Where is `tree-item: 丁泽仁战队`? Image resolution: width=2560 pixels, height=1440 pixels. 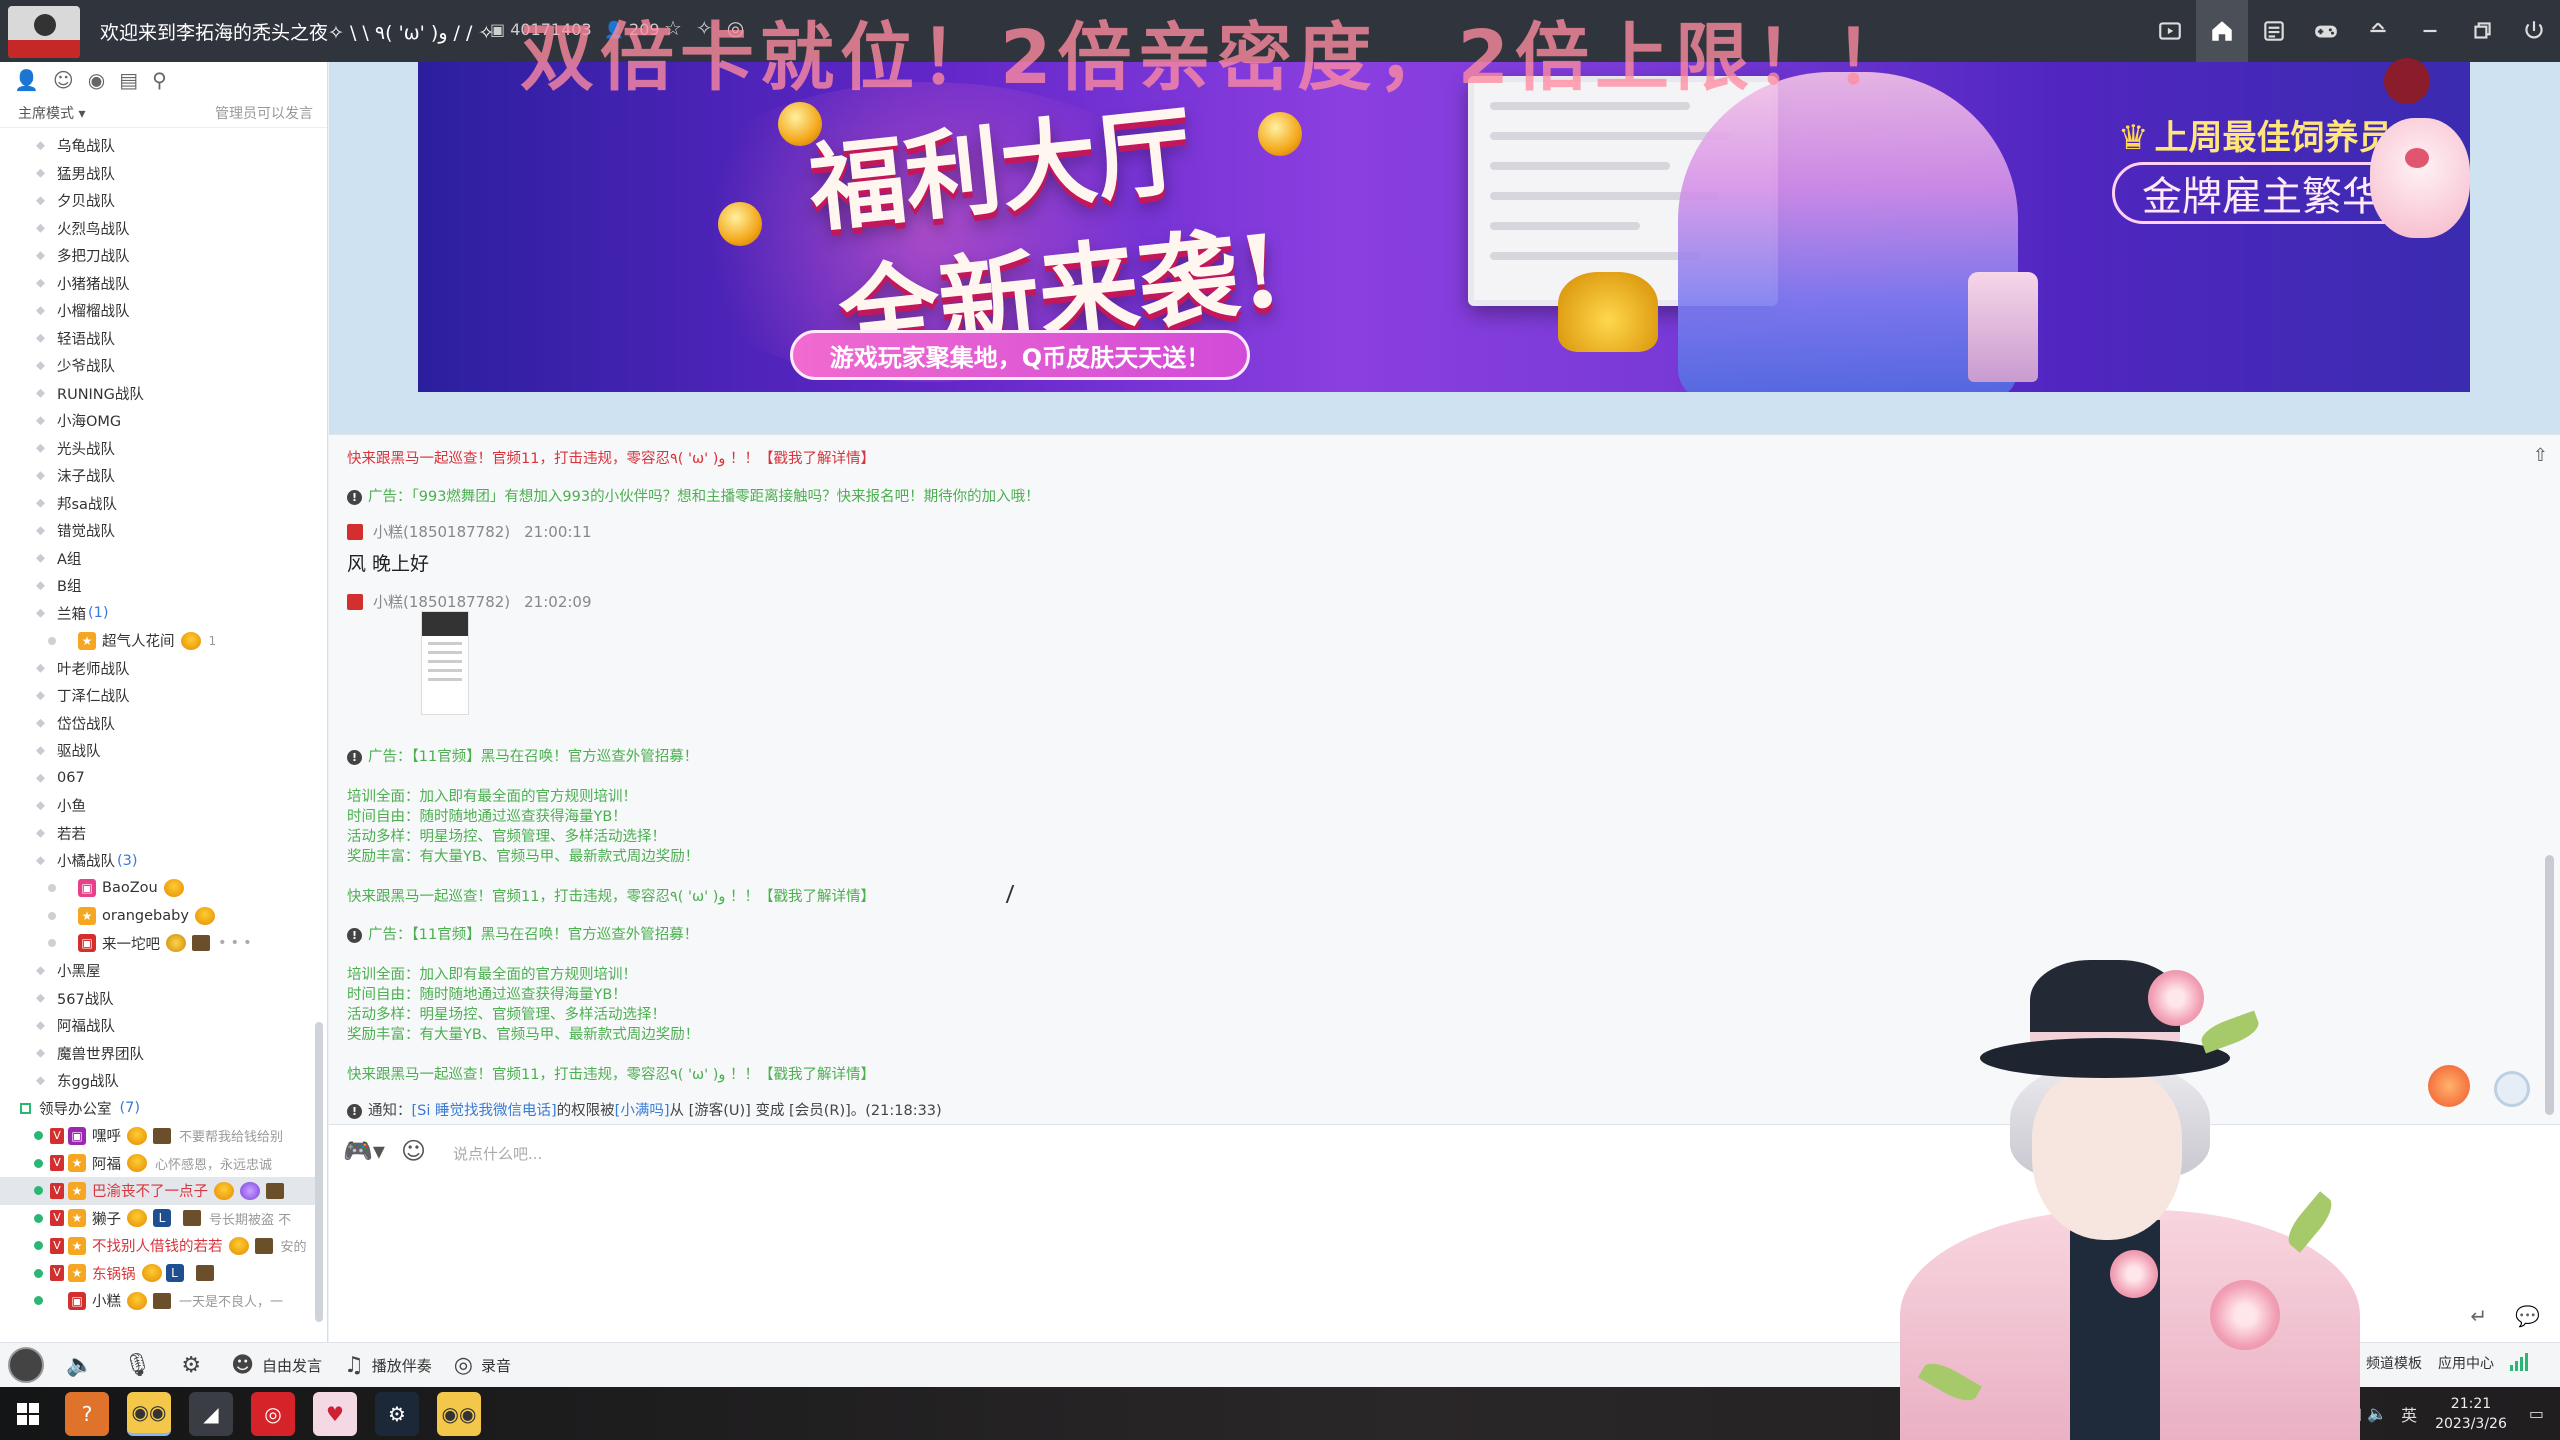
tree-item: 丁泽仁战队 is located at coordinates (163, 696).